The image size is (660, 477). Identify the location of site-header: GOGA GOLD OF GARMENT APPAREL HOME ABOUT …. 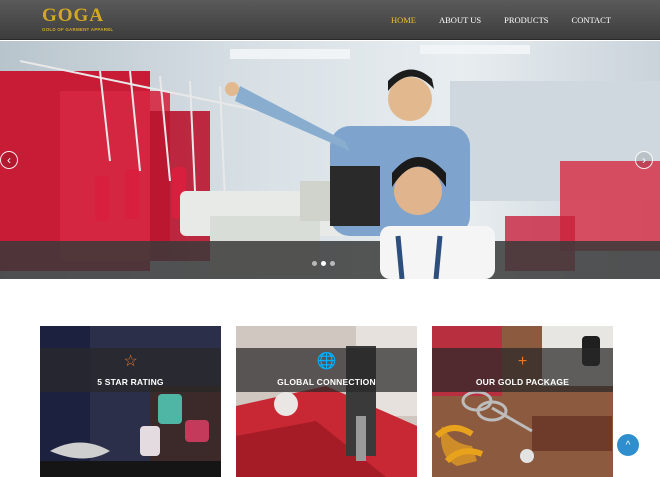
(330, 20).